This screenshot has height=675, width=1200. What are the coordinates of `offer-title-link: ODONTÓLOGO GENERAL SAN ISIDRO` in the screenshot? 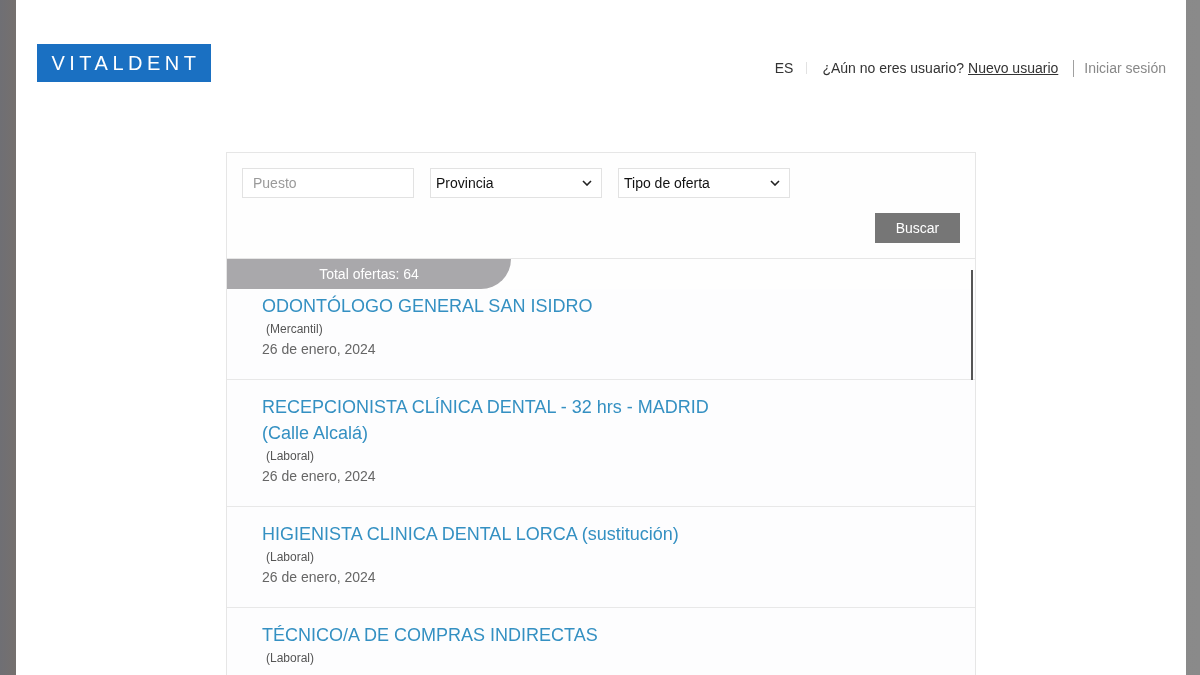 It's located at (507, 306).